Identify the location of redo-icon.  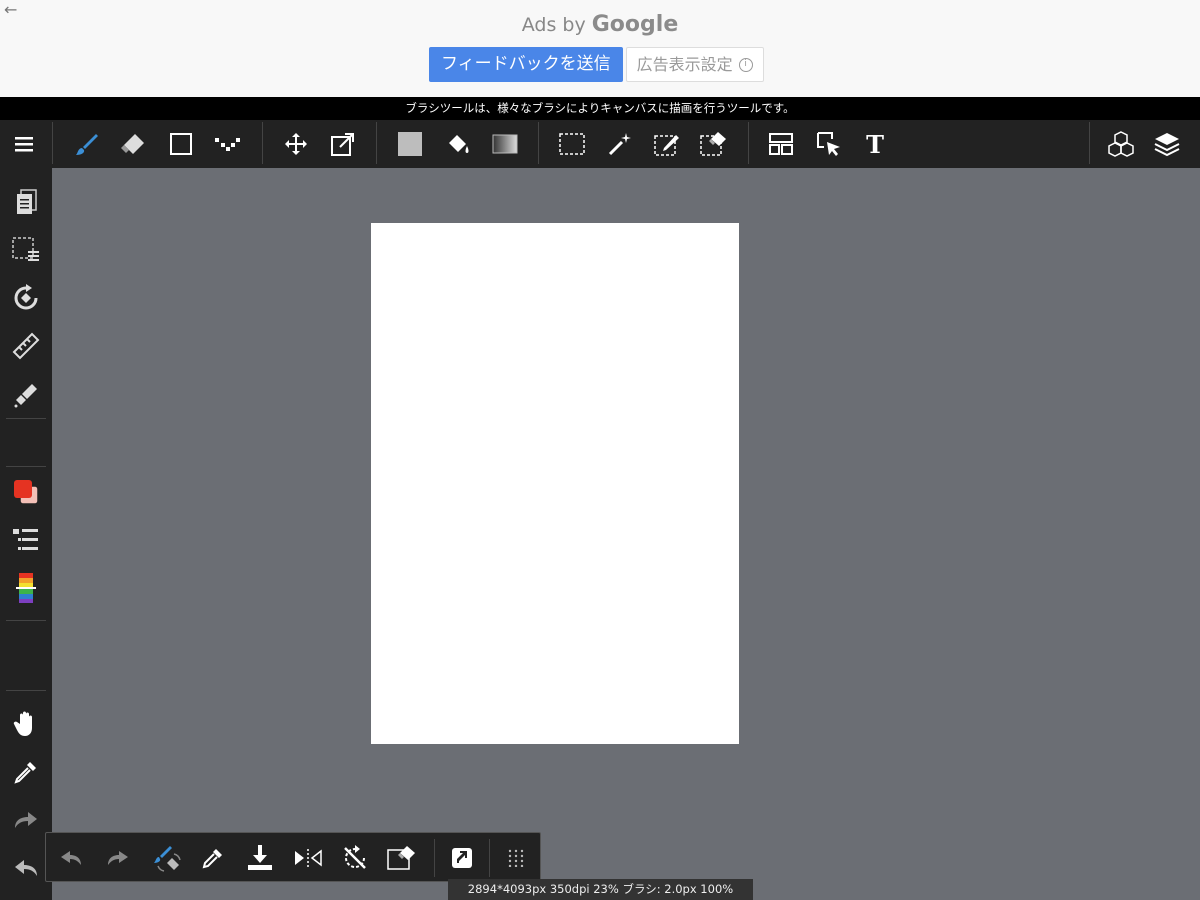
(118, 858).